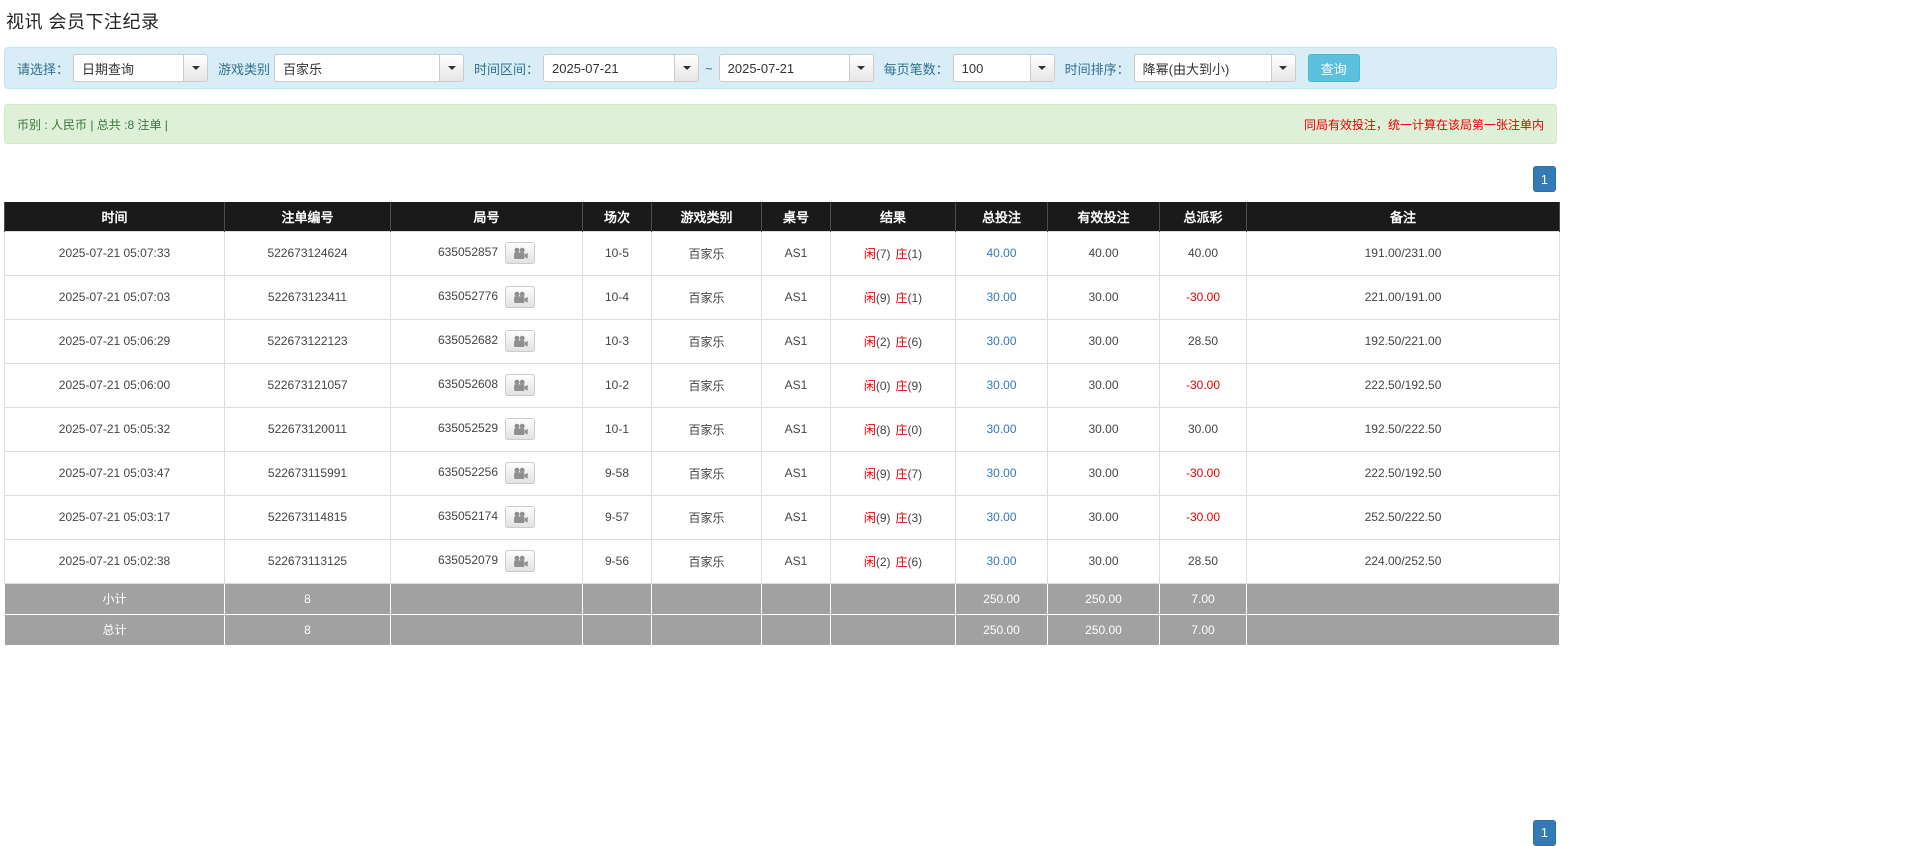 Image resolution: width=1905 pixels, height=846 pixels. Describe the element at coordinates (883, 341) in the screenshot. I see `result-player-score: (2)` at that location.